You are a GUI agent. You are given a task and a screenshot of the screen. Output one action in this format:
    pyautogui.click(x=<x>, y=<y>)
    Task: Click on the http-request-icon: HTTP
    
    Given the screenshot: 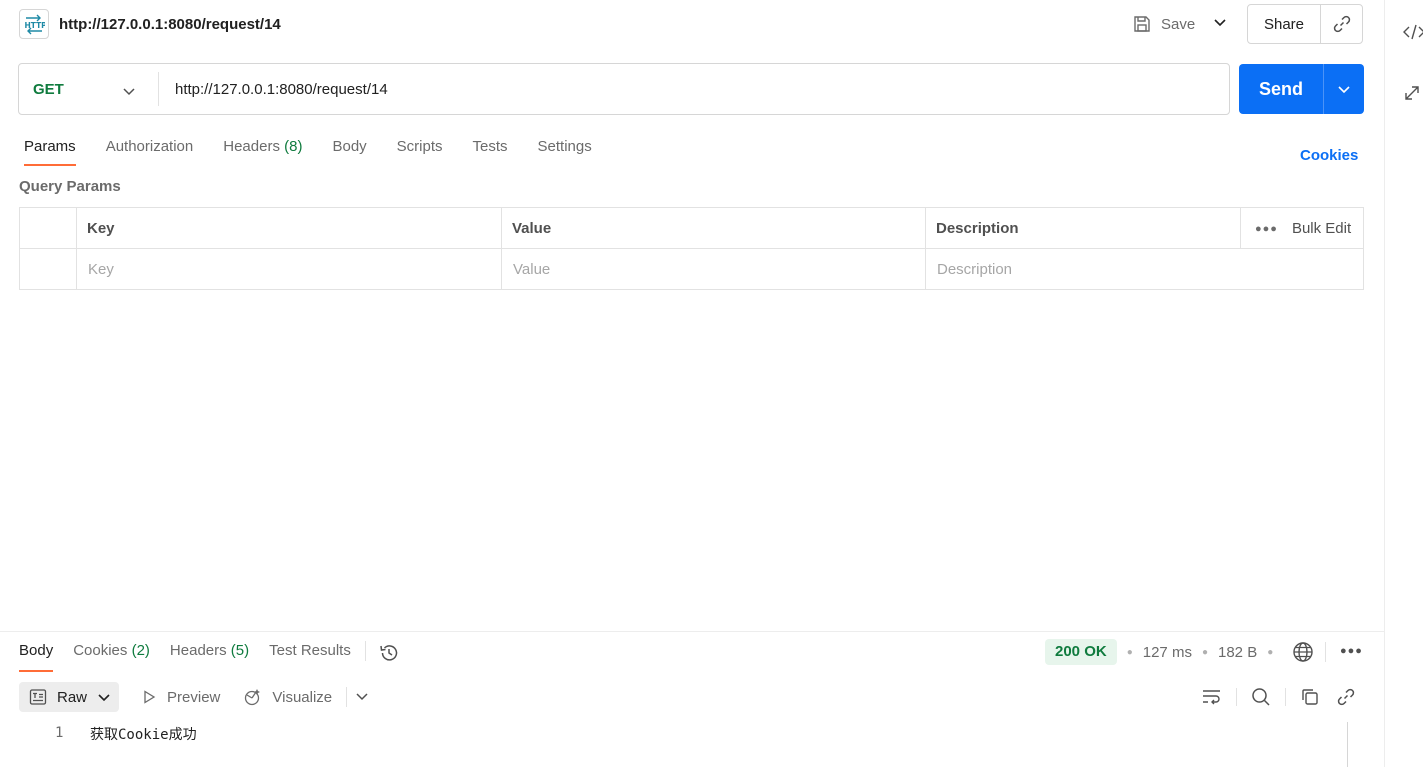 What is the action you would take?
    pyautogui.click(x=34, y=24)
    